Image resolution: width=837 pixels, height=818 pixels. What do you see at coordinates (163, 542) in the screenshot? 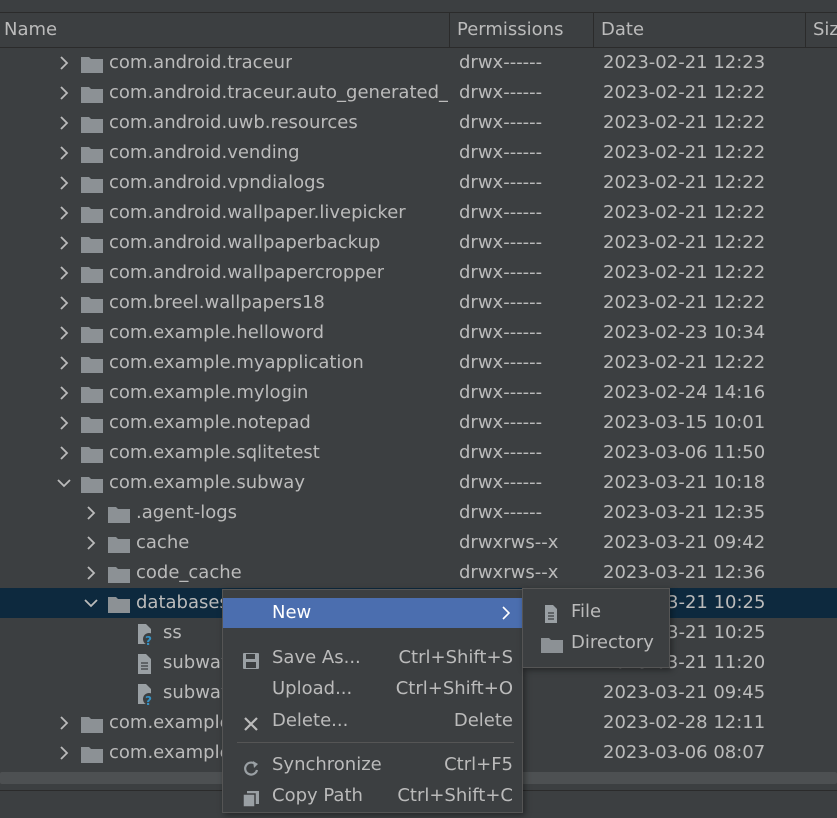
I see `file-name: cache` at bounding box center [163, 542].